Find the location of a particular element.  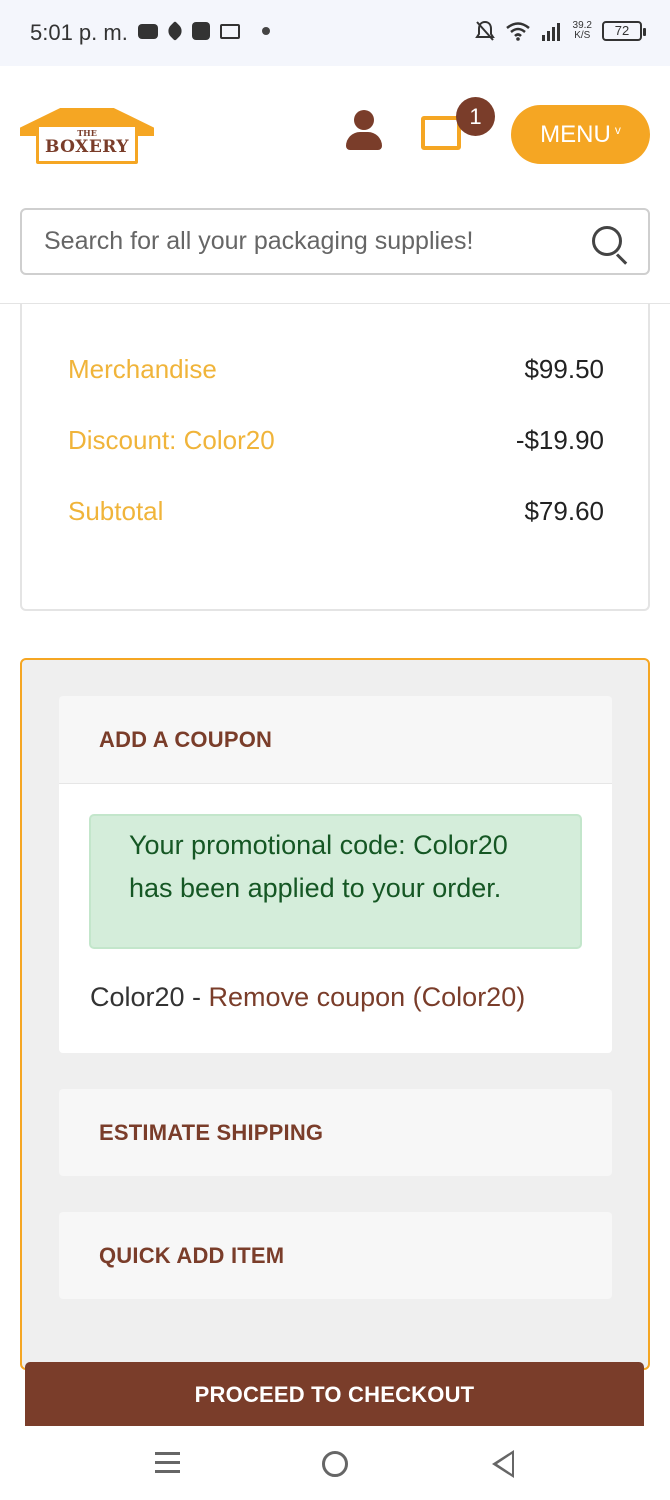

rocket-icon is located at coordinates (175, 31).